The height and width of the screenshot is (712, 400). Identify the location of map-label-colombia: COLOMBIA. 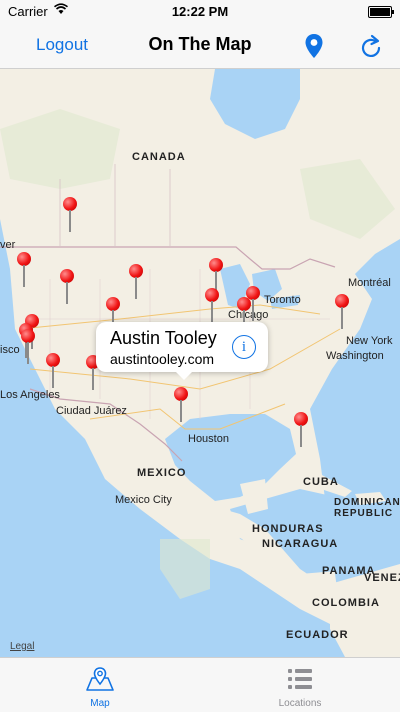
(346, 603).